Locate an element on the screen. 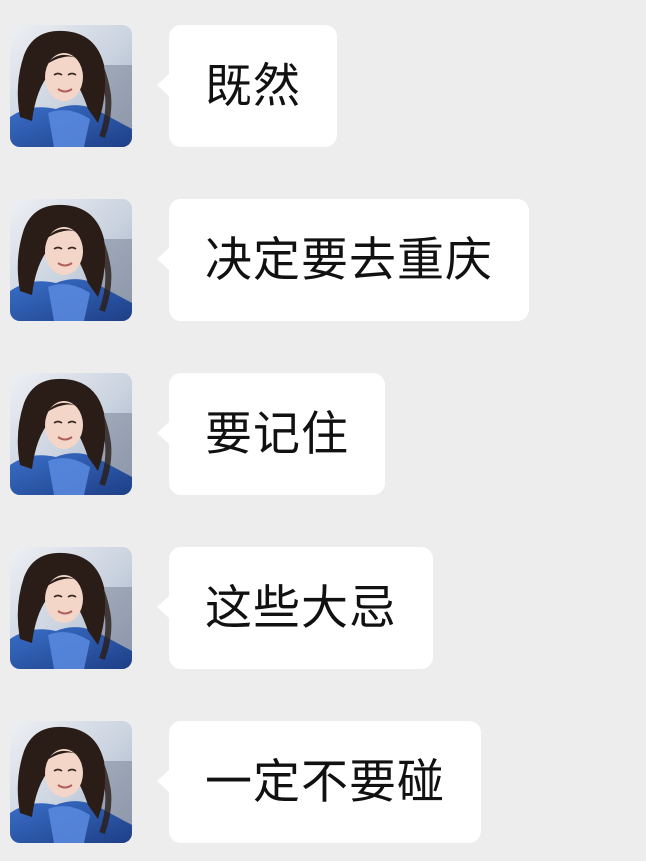 This screenshot has height=861, width=646. message-bubble: 这些大忌 is located at coordinates (295, 608).